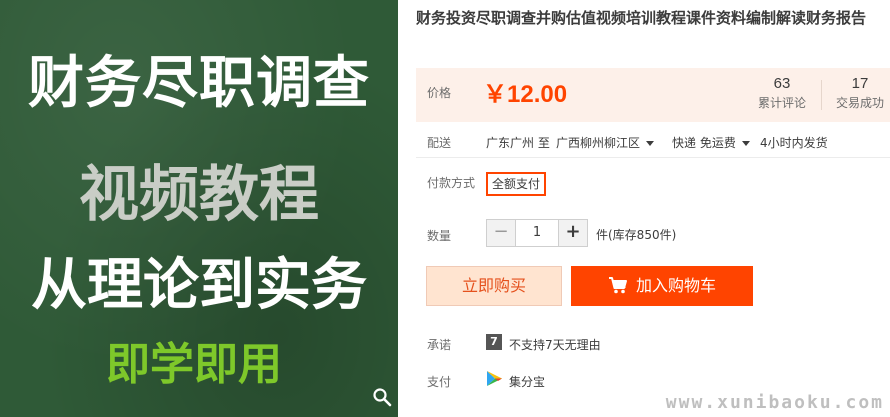 Image resolution: width=890 pixels, height=417 pixels. I want to click on sales-count: 17, so click(860, 83).